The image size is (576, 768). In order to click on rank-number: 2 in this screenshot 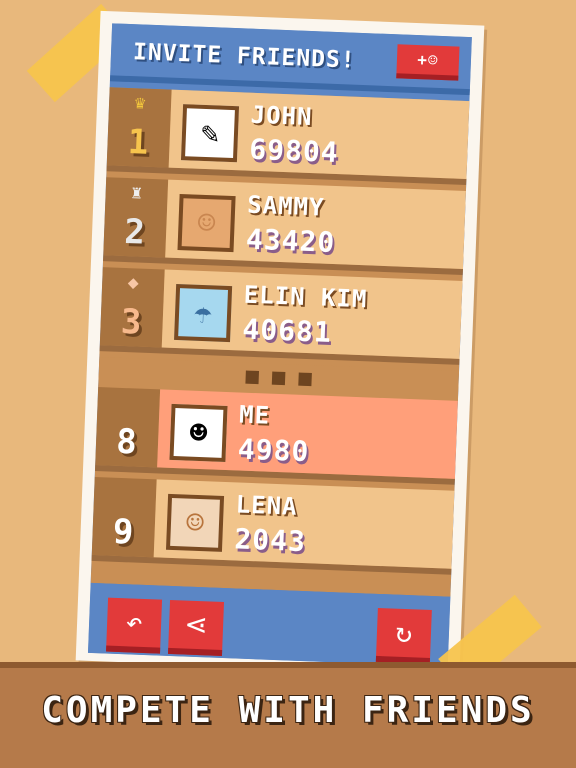, I will do `click(135, 232)`.